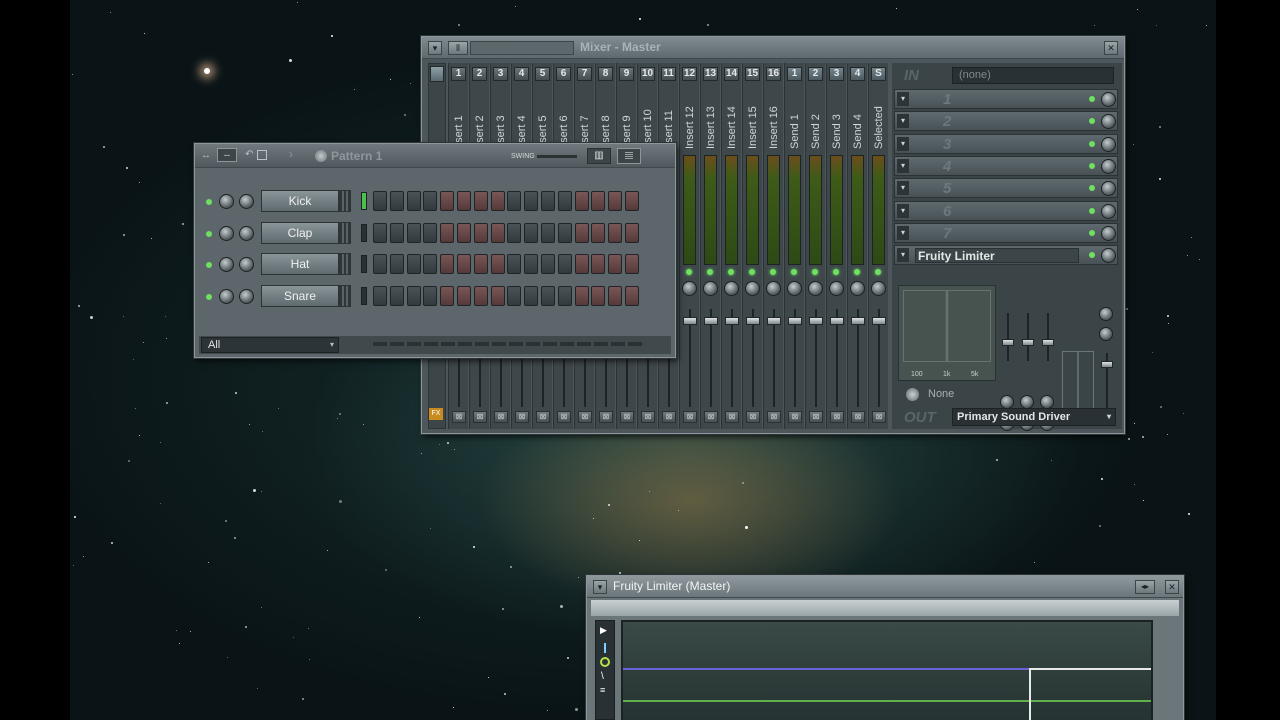  What do you see at coordinates (1172, 587) in the screenshot?
I see `limiter-close-button: ✕` at bounding box center [1172, 587].